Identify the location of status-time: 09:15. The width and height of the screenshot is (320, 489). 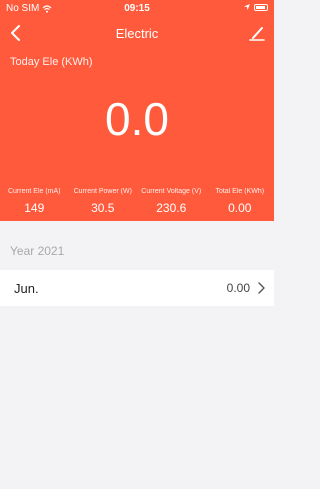
(137, 8).